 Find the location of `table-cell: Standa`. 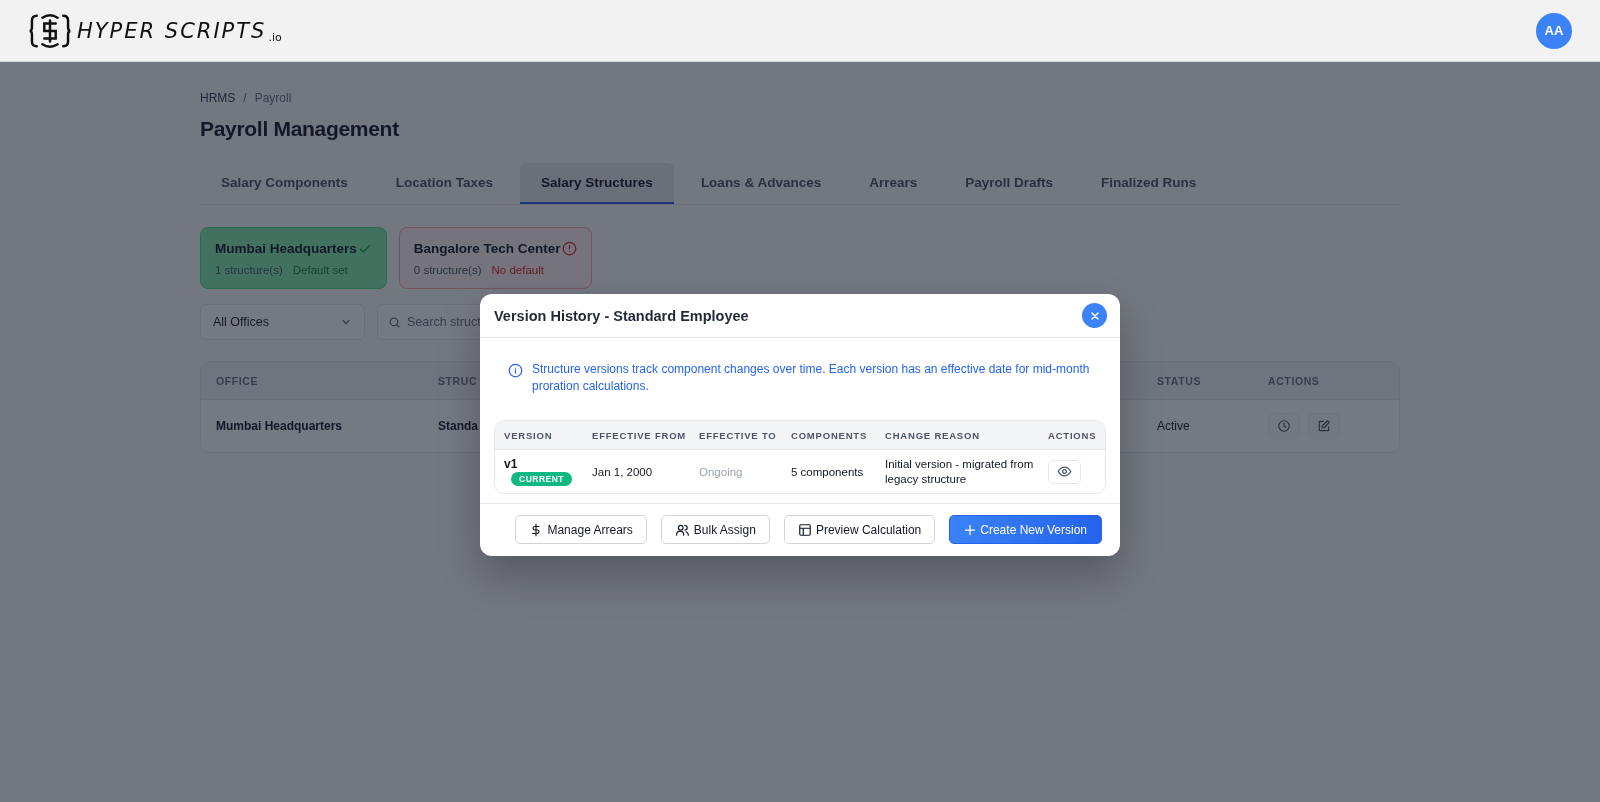

table-cell: Standa is located at coordinates (458, 426).